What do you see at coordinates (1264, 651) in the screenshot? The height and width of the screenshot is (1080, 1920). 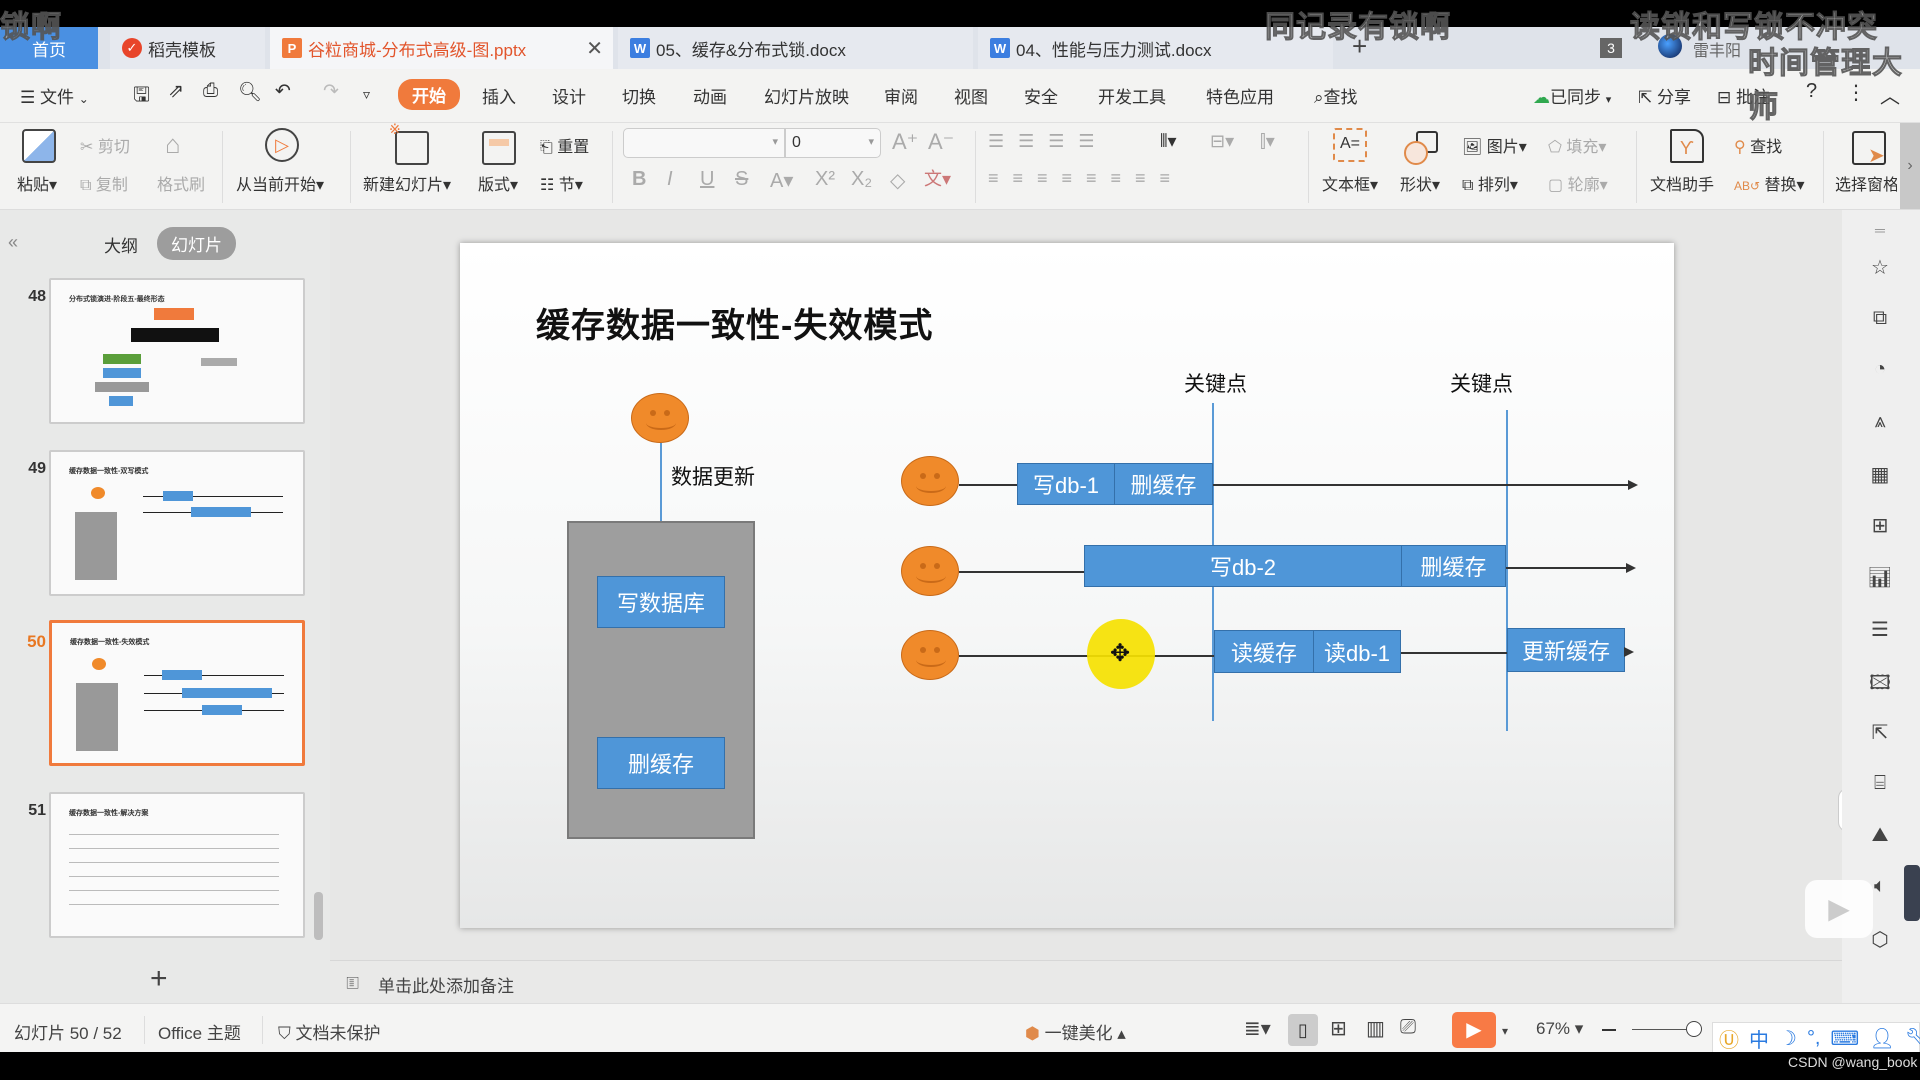 I see `row3-read-cache: 读缓存` at bounding box center [1264, 651].